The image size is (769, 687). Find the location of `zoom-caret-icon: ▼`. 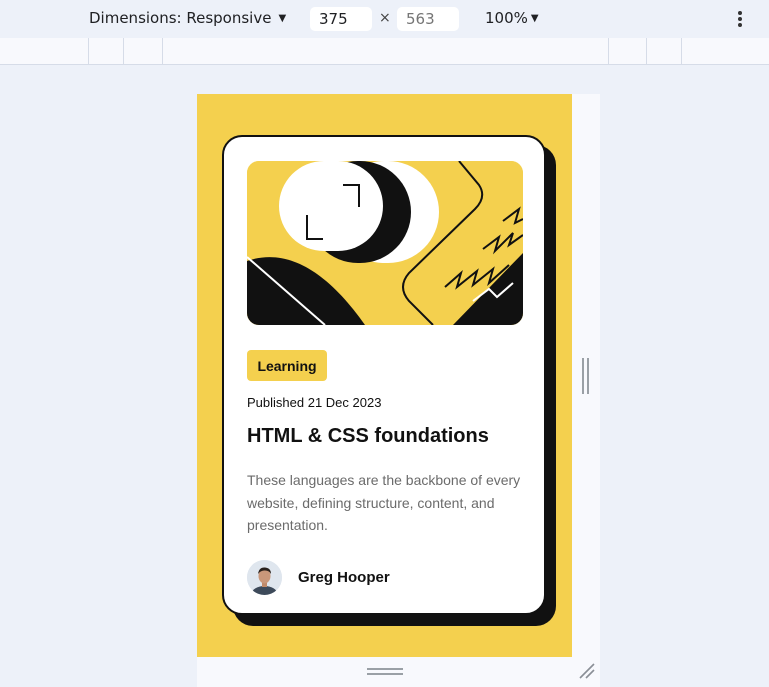

zoom-caret-icon: ▼ is located at coordinates (534, 18).